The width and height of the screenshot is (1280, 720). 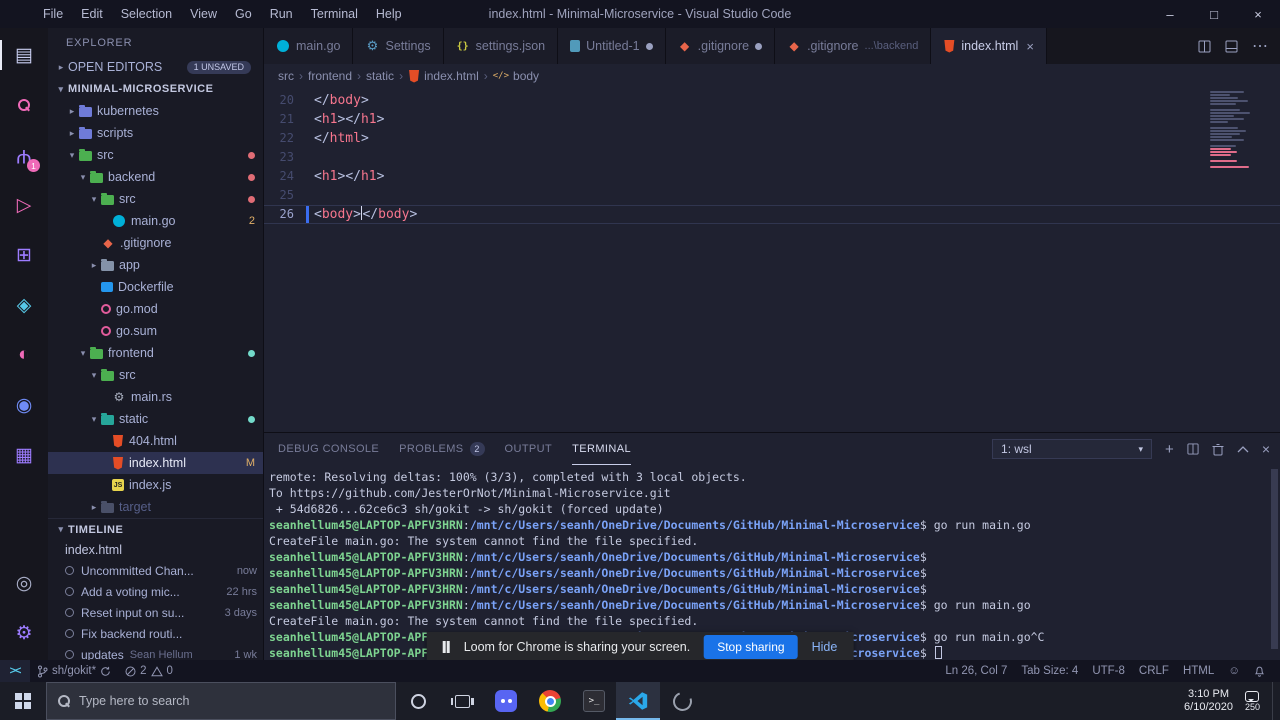 I want to click on folder-static: ▾ static, so click(x=155, y=419).